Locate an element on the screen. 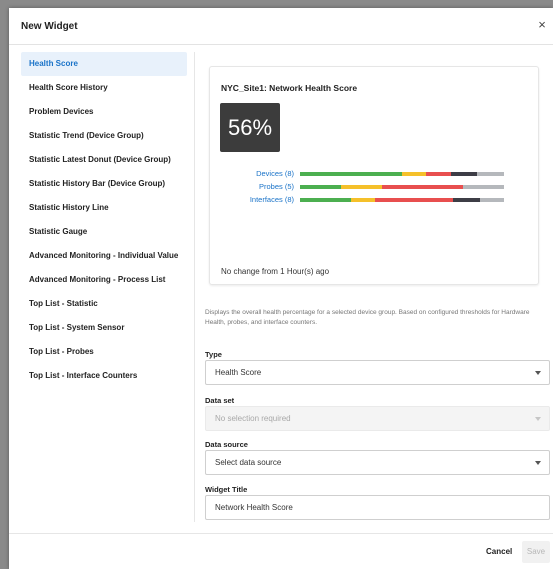 This screenshot has height=569, width=553. sidebar-item-advanced-individual-value: Advanced Monitoring - Individual Value is located at coordinates (104, 256).